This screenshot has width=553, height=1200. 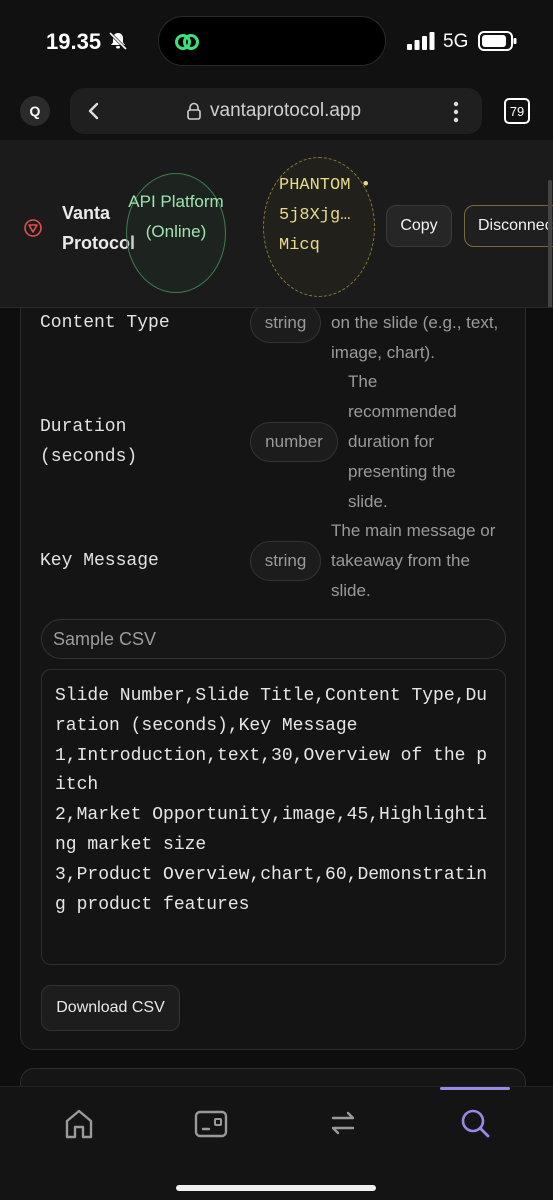 I want to click on lock-icon, so click(x=194, y=111).